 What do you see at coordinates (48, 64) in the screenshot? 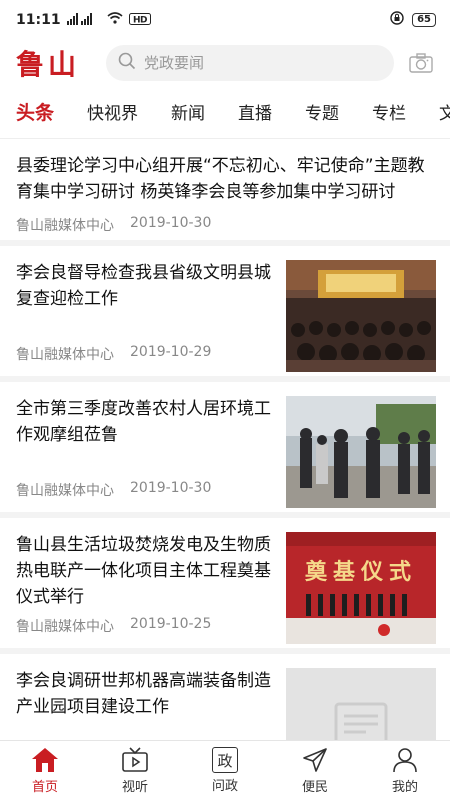
I see `app-logo: 鲁山` at bounding box center [48, 64].